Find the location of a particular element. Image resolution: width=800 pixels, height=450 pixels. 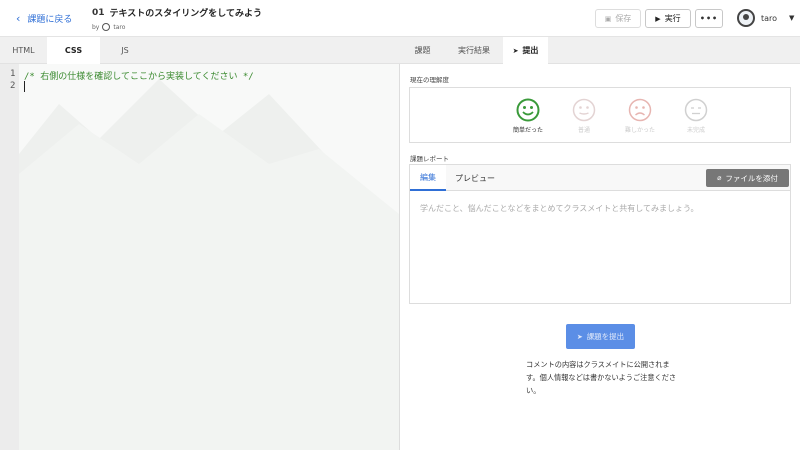

tab-html: HTML is located at coordinates (23, 50).